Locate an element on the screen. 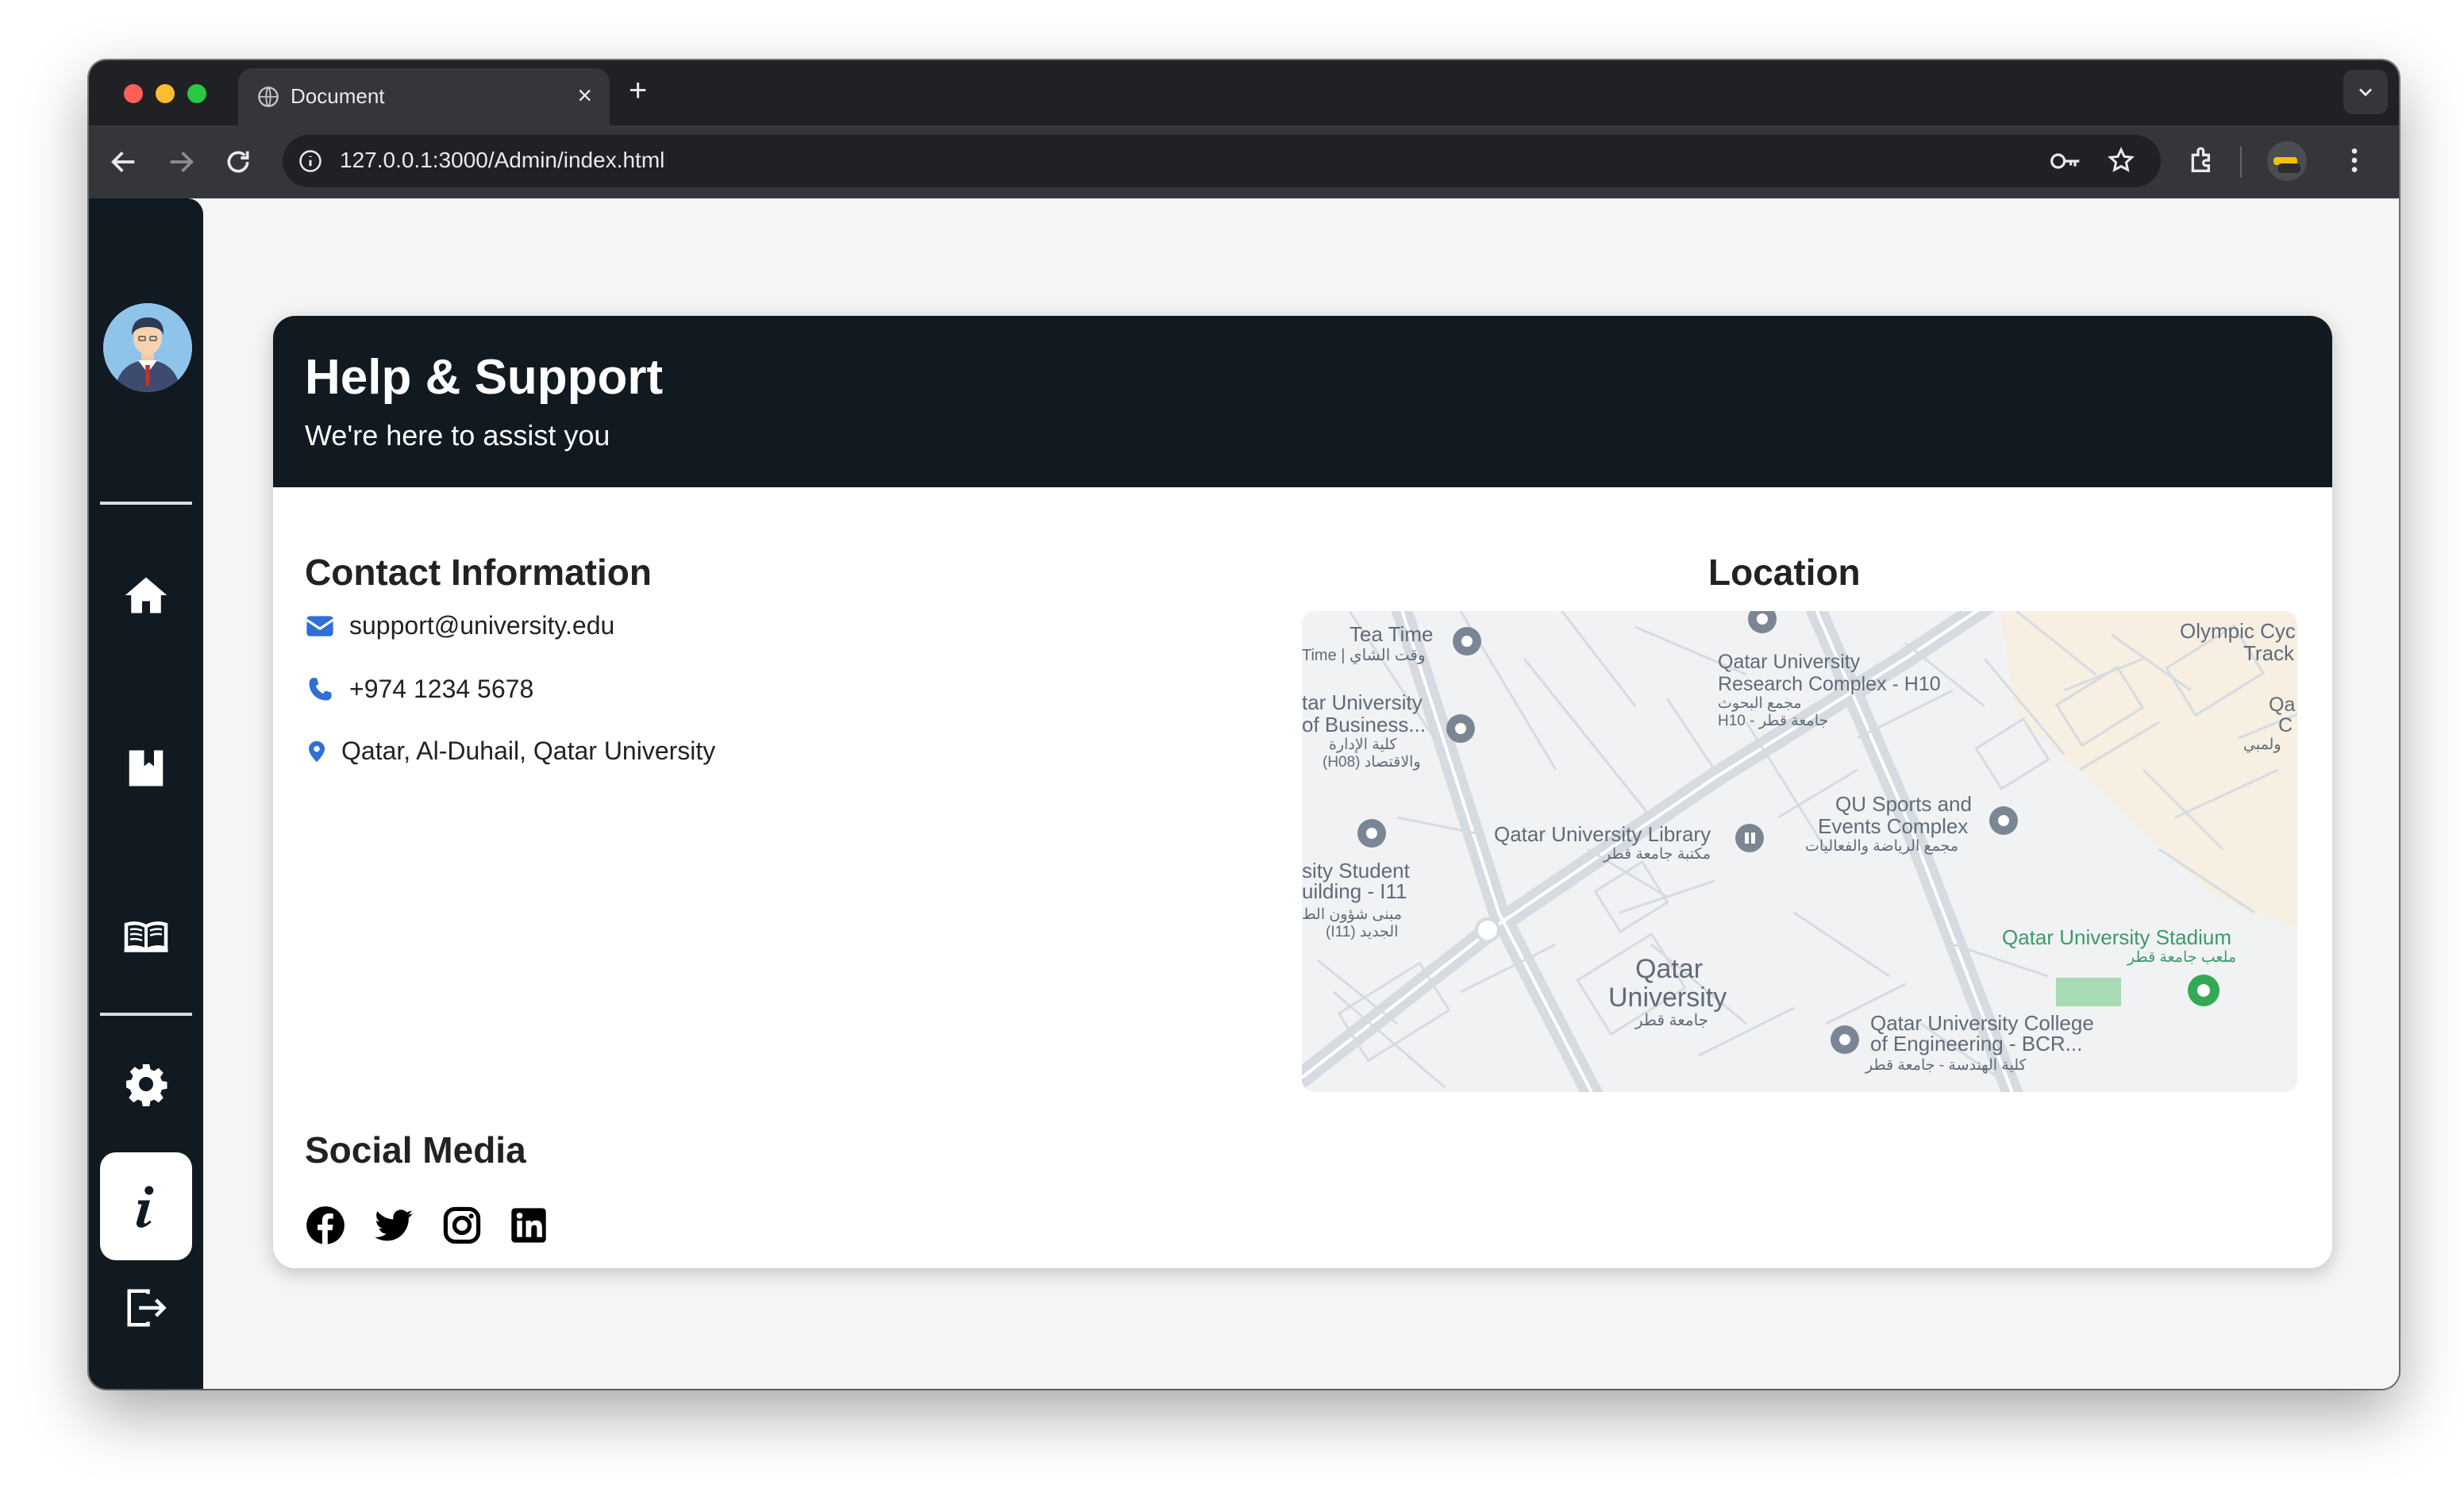 This screenshot has height=1492, width=2464. new-tab-button: + is located at coordinates (638, 90).